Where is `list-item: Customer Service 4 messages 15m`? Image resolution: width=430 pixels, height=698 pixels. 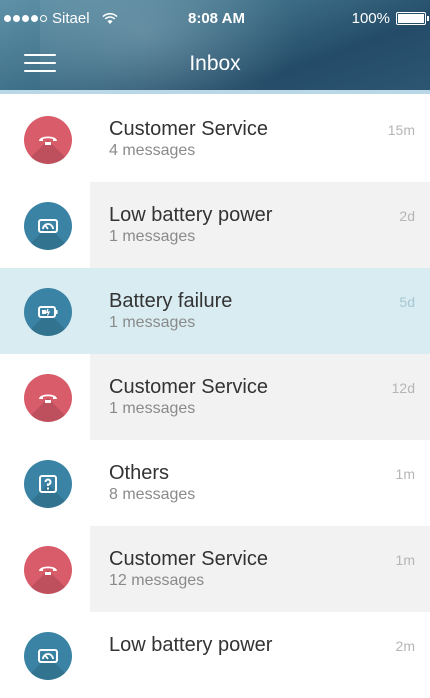
list-item: Customer Service 4 messages 15m is located at coordinates (215, 139).